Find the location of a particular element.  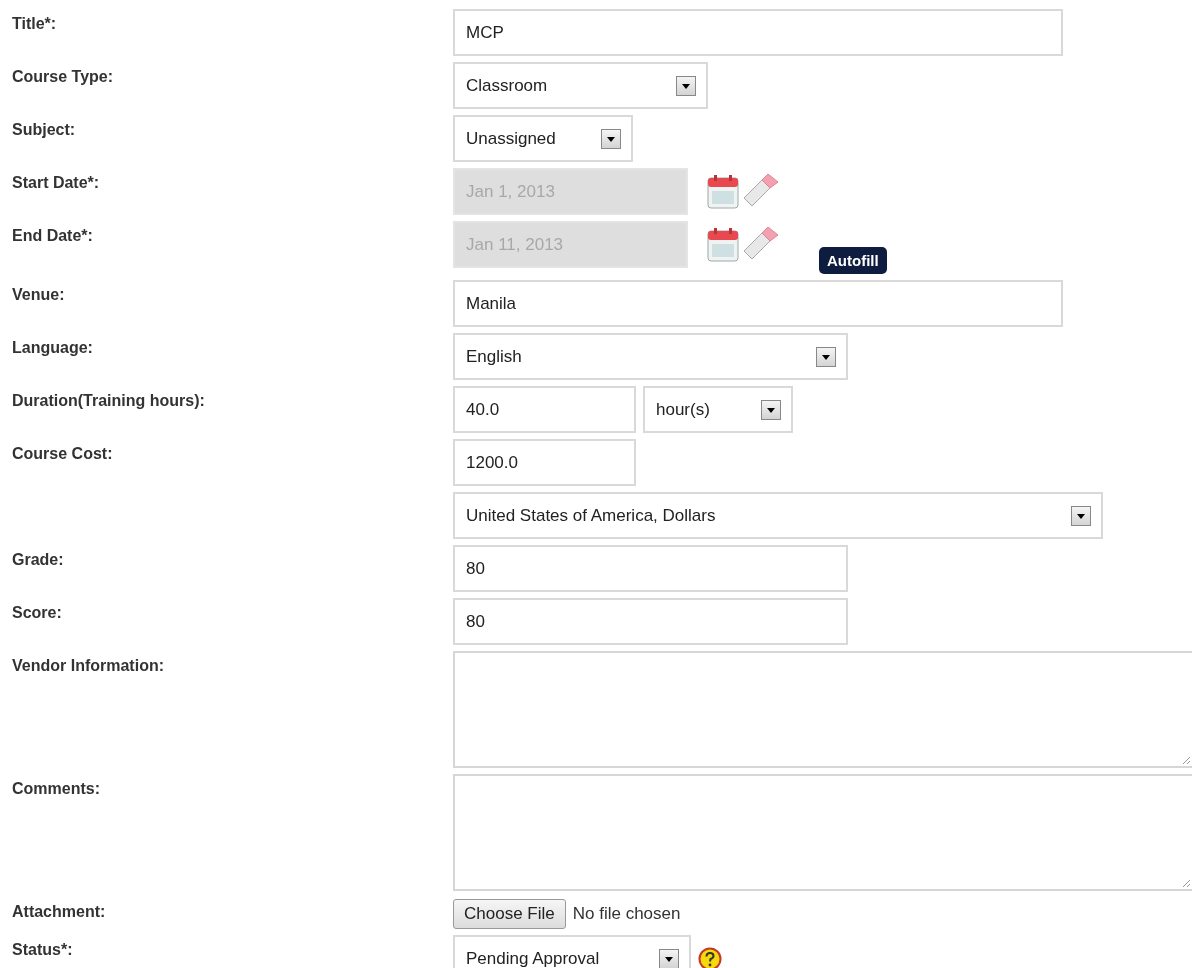

text-field: 1200.0 is located at coordinates (544, 462).